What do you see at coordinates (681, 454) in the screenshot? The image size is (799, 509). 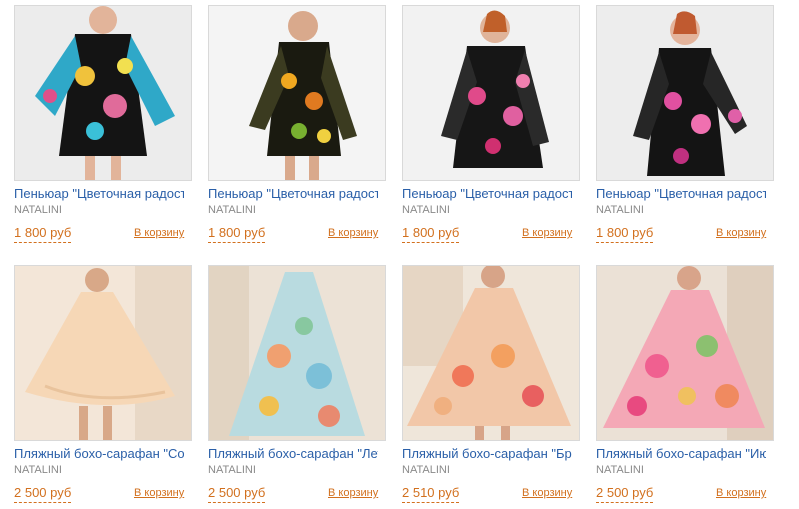 I see `product-title: Пляжный бохо-сарафан "Июль"` at bounding box center [681, 454].